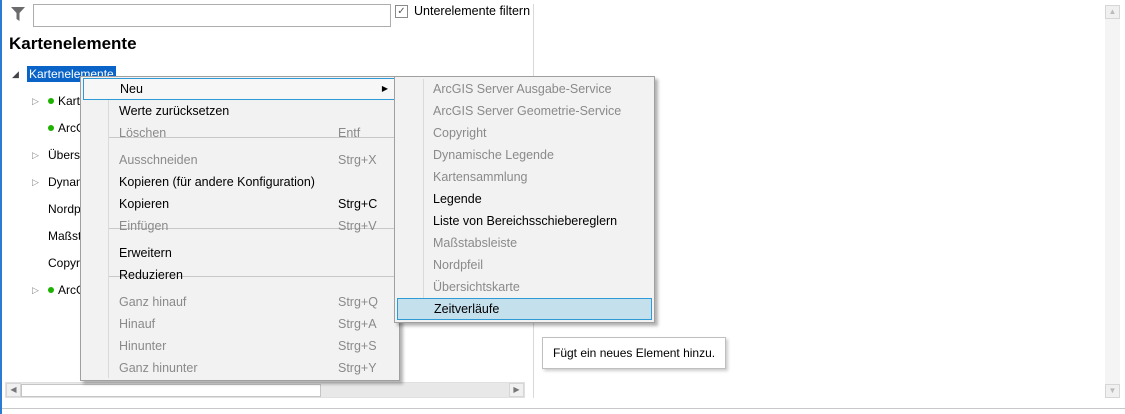 The image size is (1125, 414). I want to click on menu-item: Löschen Entf, so click(240, 133).